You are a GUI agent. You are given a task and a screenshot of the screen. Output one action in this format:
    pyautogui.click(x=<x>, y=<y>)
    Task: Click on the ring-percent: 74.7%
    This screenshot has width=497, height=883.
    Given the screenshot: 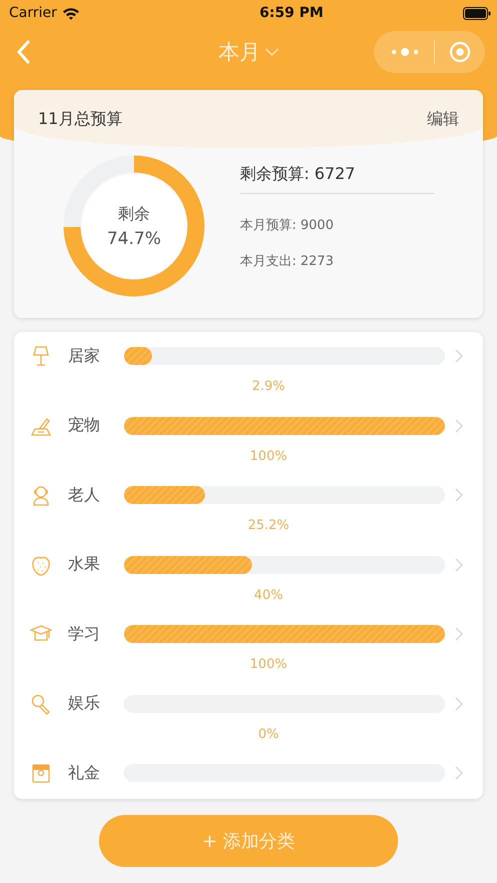 What is the action you would take?
    pyautogui.click(x=133, y=238)
    